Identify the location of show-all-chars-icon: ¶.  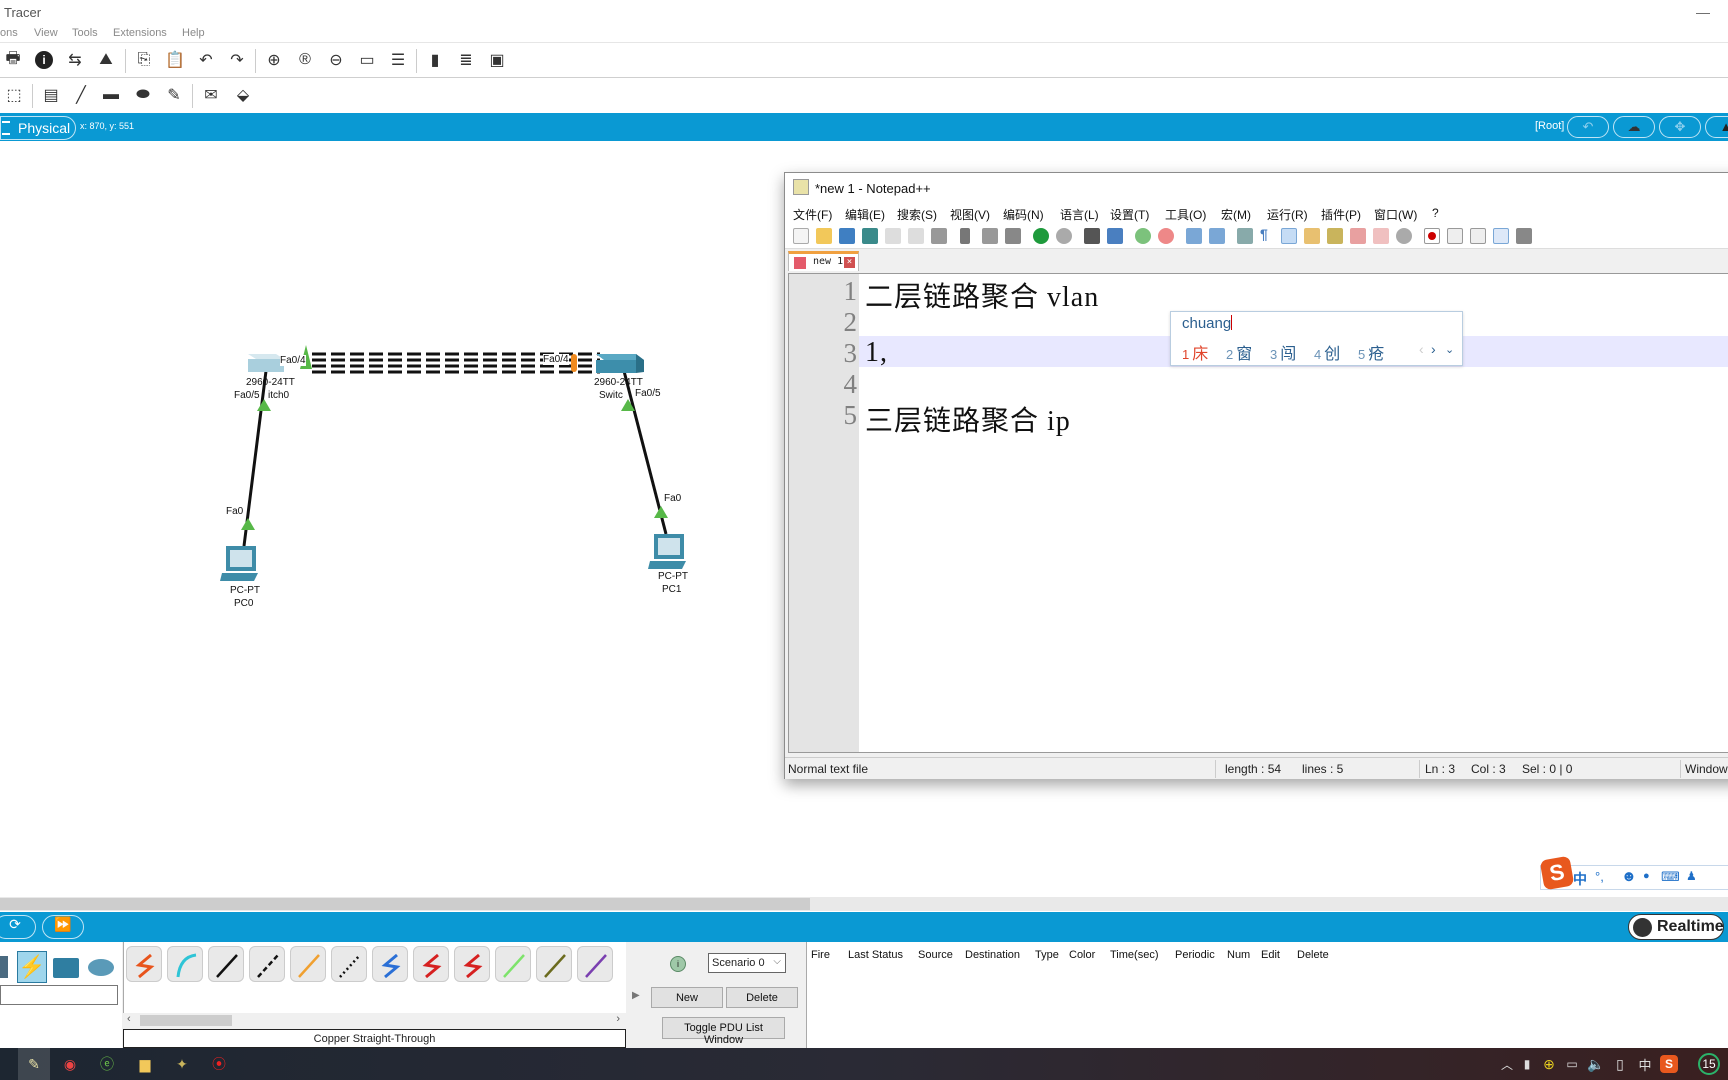
(1268, 234).